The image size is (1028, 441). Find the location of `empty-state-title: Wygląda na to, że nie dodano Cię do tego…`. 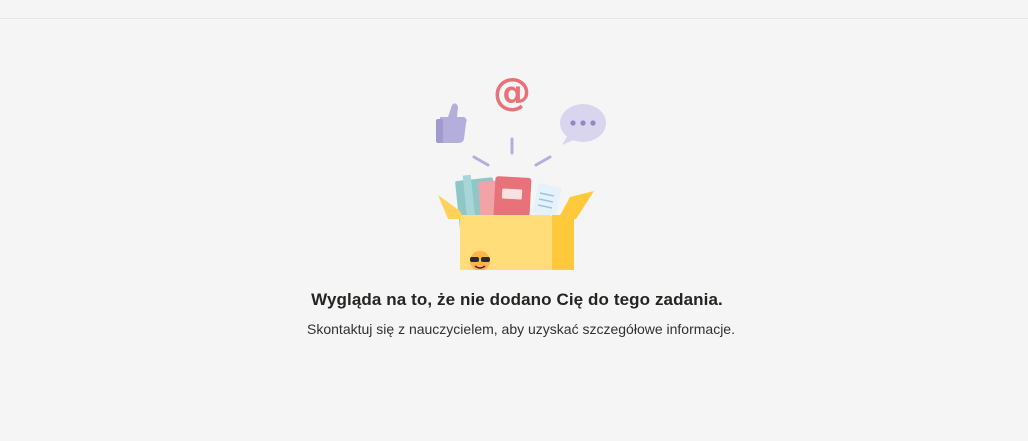

empty-state-title: Wygląda na to, że nie dodano Cię do tego… is located at coordinates (517, 299).